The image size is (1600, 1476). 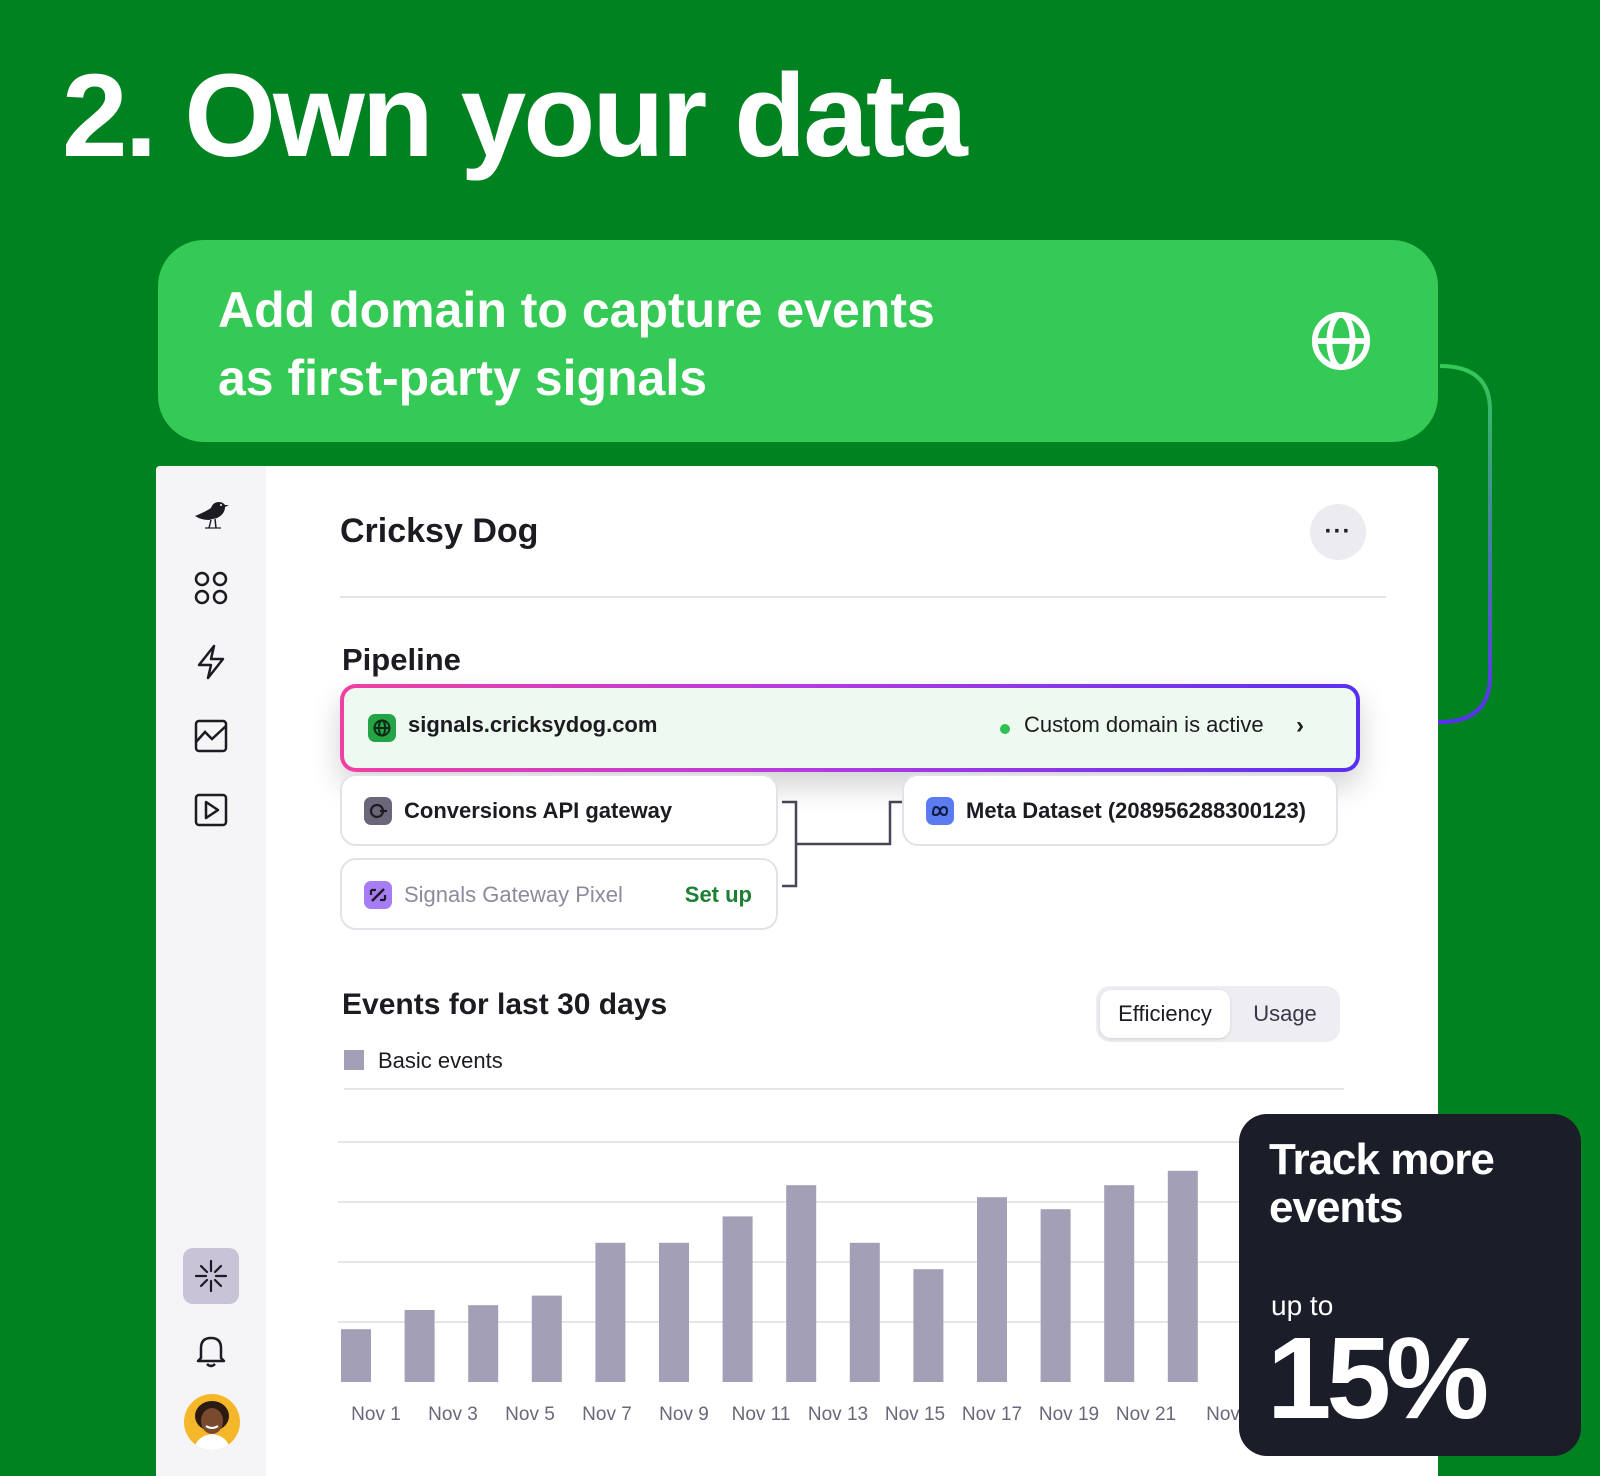 I want to click on promo-title: Track more events, so click(x=1382, y=1183).